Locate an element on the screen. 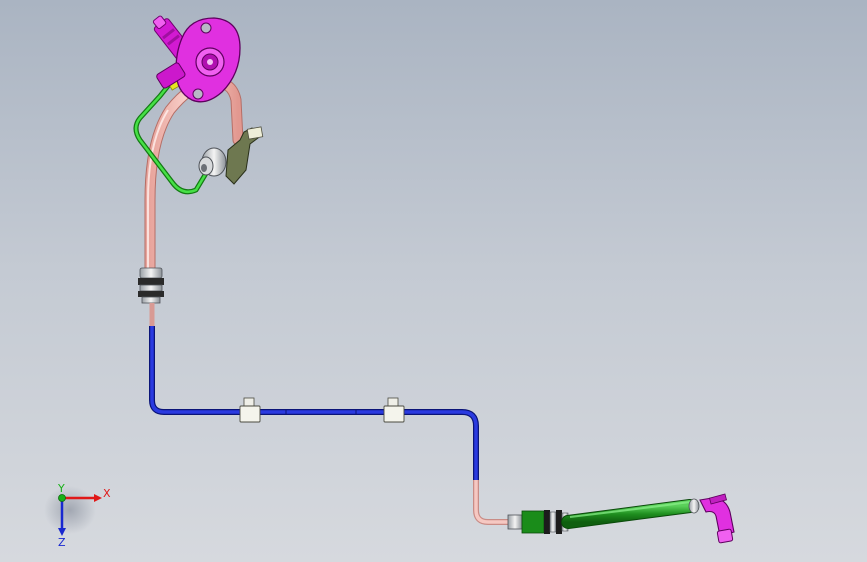 This screenshot has height=562, width=867. hose-fitting is located at coordinates (538, 522).